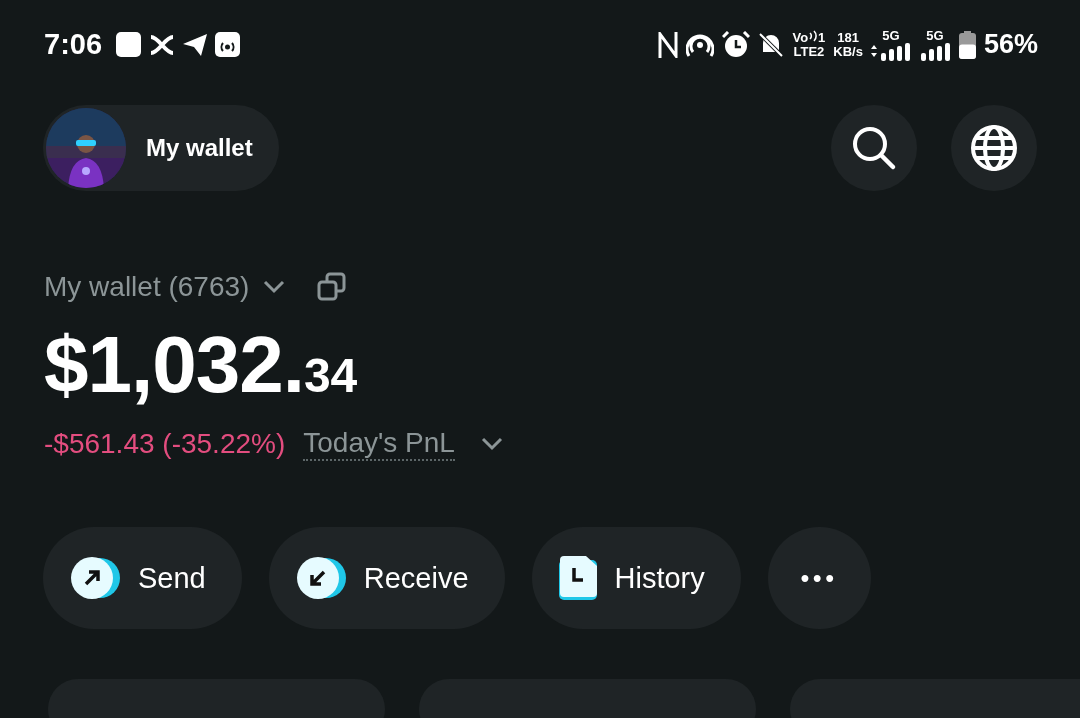 This screenshot has height=718, width=1080. I want to click on volte-label: Vo 1, so click(809, 37).